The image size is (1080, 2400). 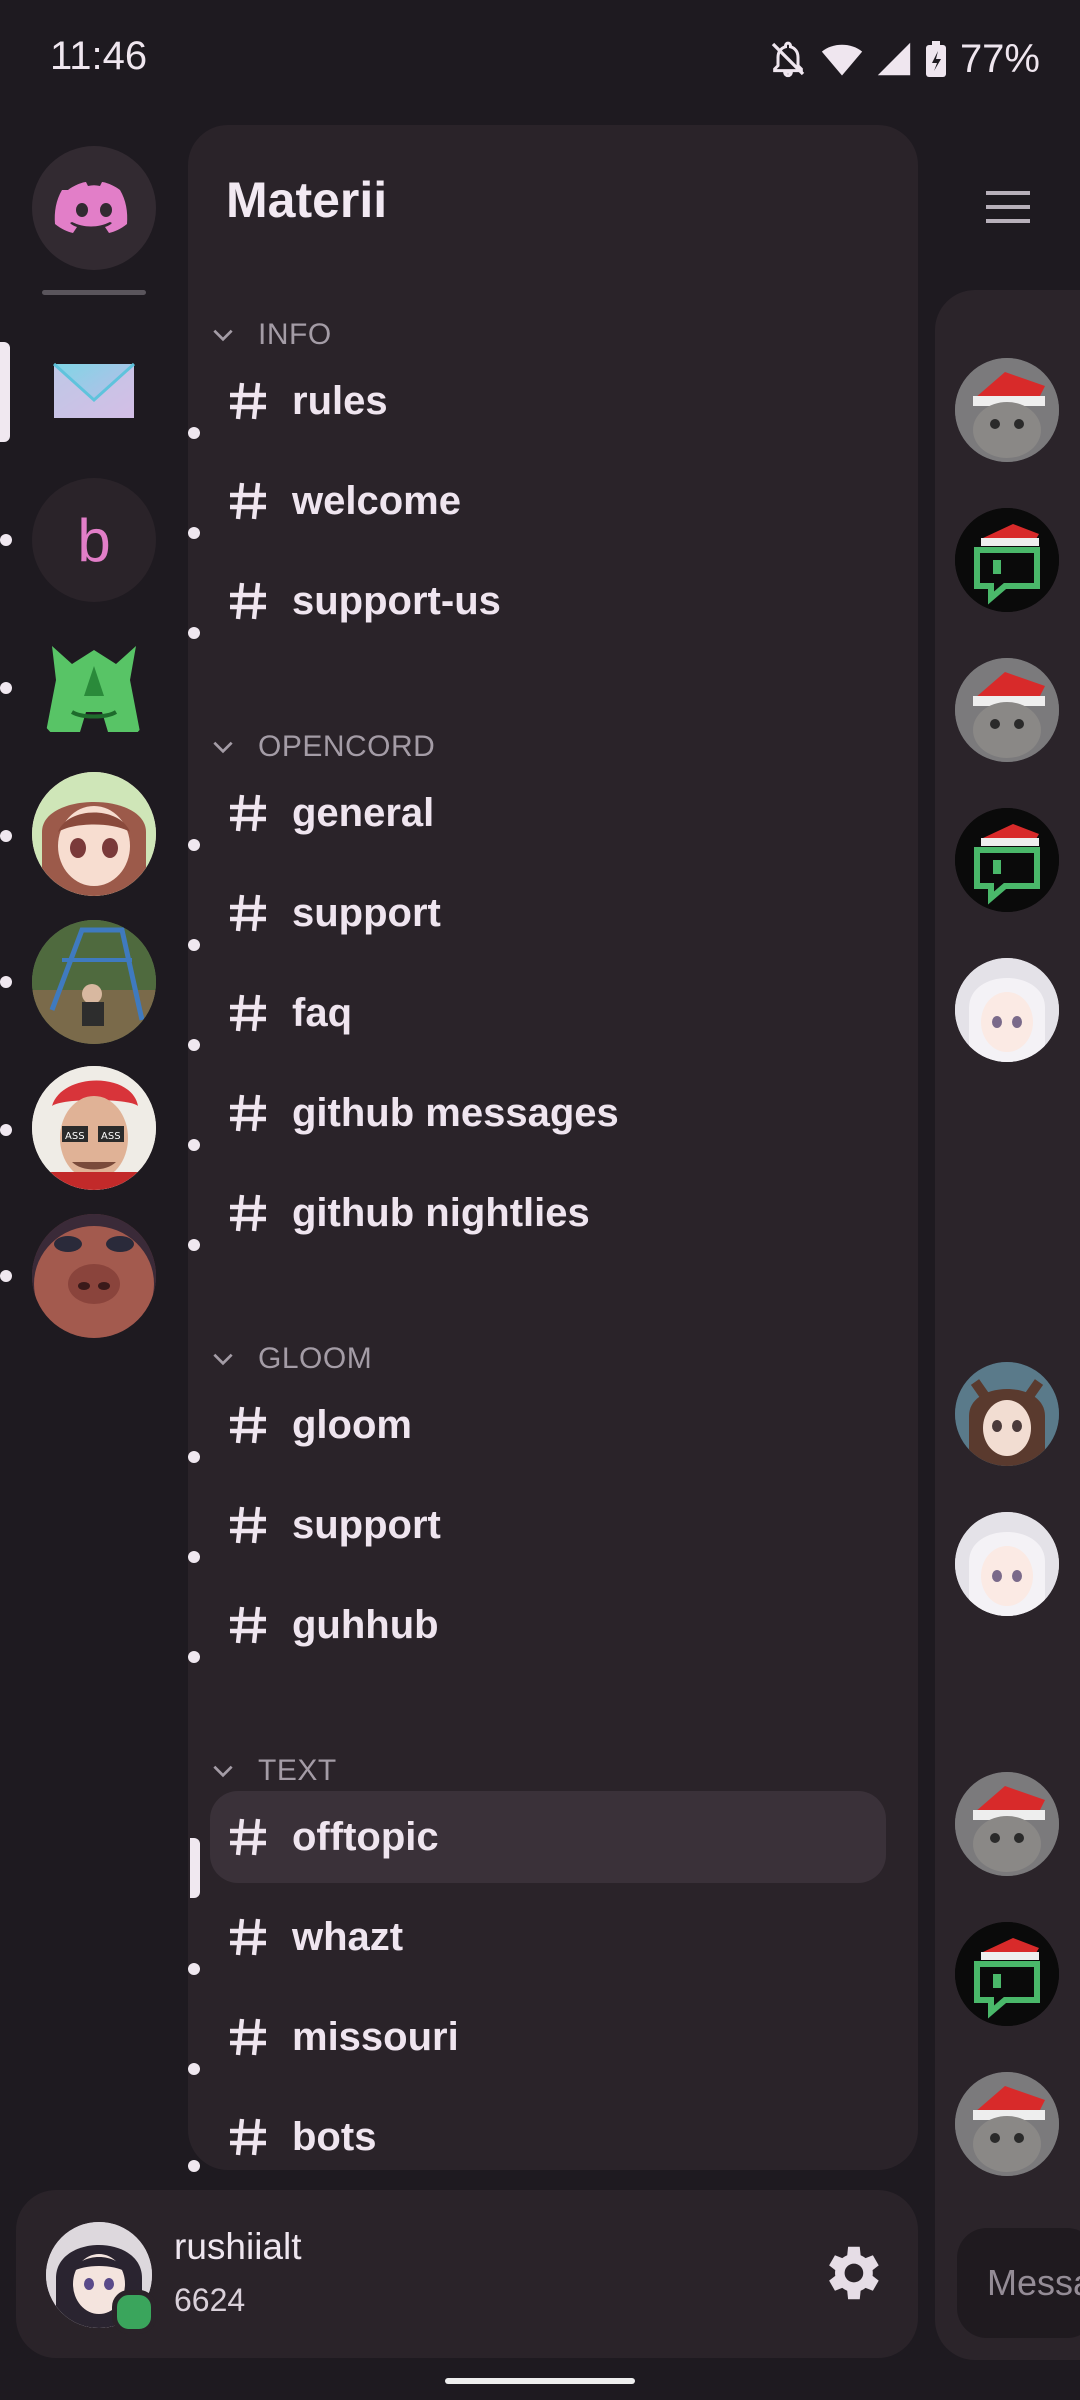 What do you see at coordinates (548, 601) in the screenshot?
I see `channel-support-us: support-us` at bounding box center [548, 601].